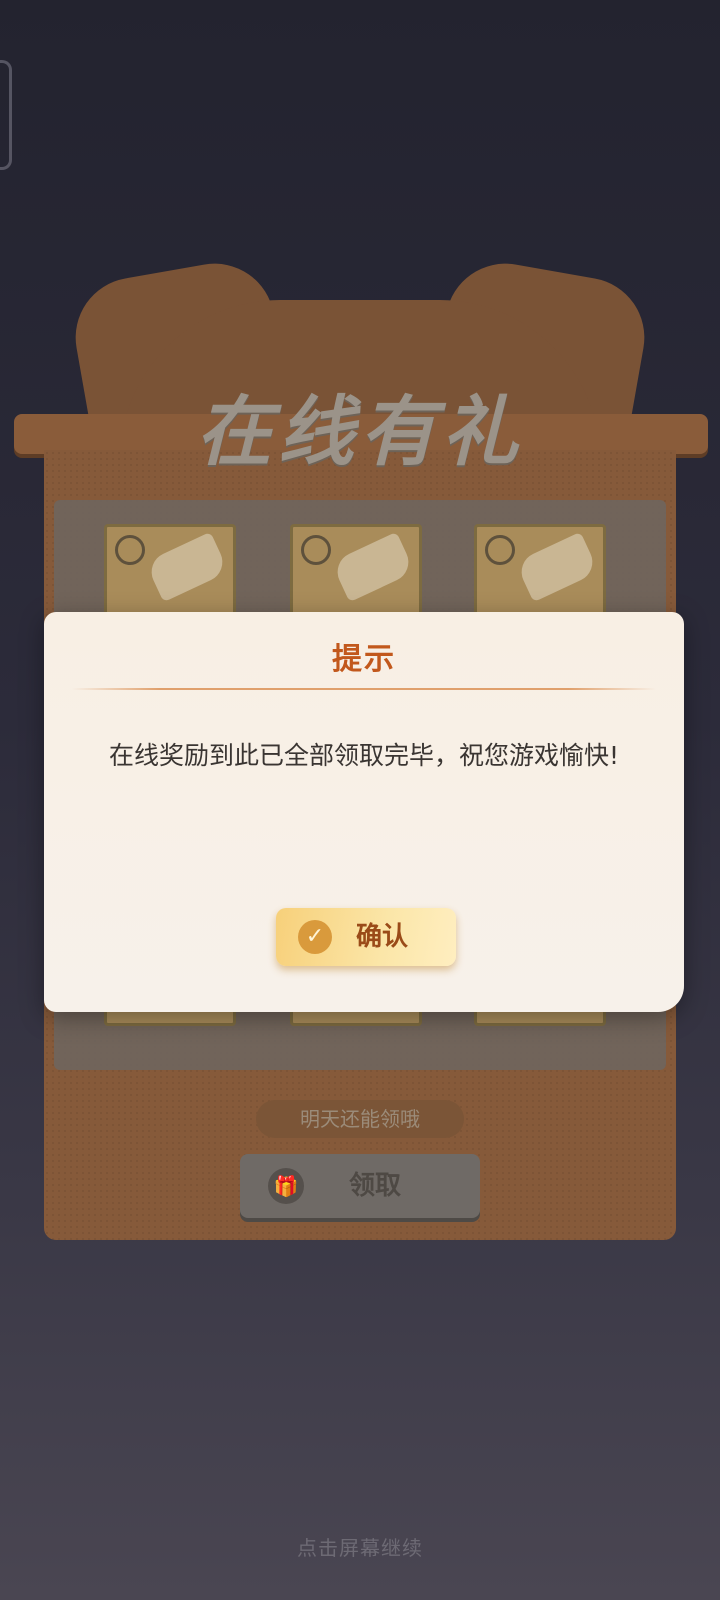 The width and height of the screenshot is (720, 1600). Describe the element at coordinates (360, 431) in the screenshot. I see `gift-title: 在线有礼` at that location.